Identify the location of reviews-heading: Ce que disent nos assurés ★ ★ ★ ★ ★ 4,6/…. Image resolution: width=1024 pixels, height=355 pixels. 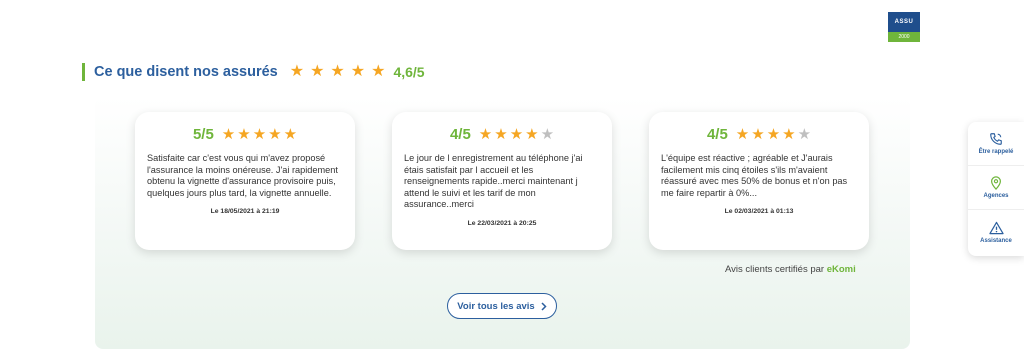
(253, 72).